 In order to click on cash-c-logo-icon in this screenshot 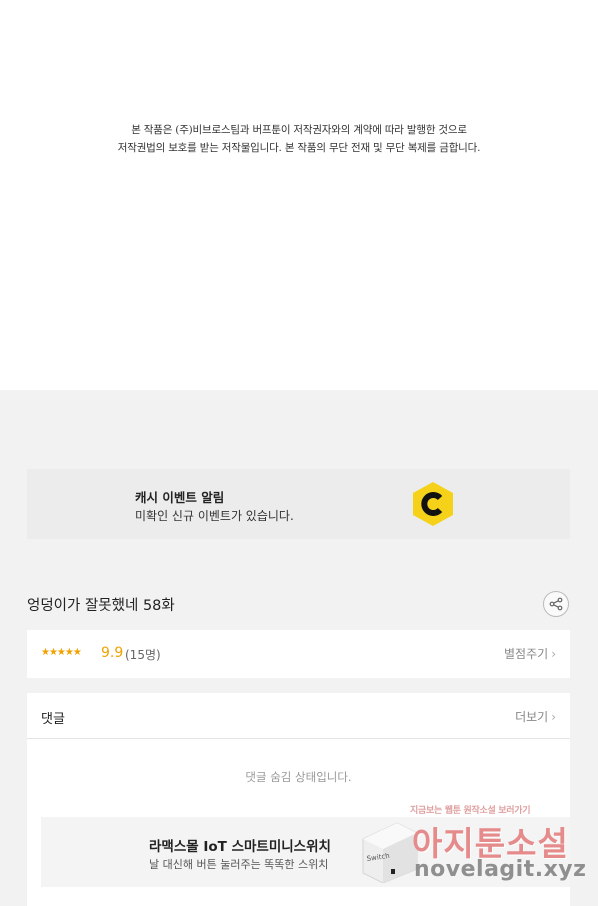, I will do `click(433, 504)`.